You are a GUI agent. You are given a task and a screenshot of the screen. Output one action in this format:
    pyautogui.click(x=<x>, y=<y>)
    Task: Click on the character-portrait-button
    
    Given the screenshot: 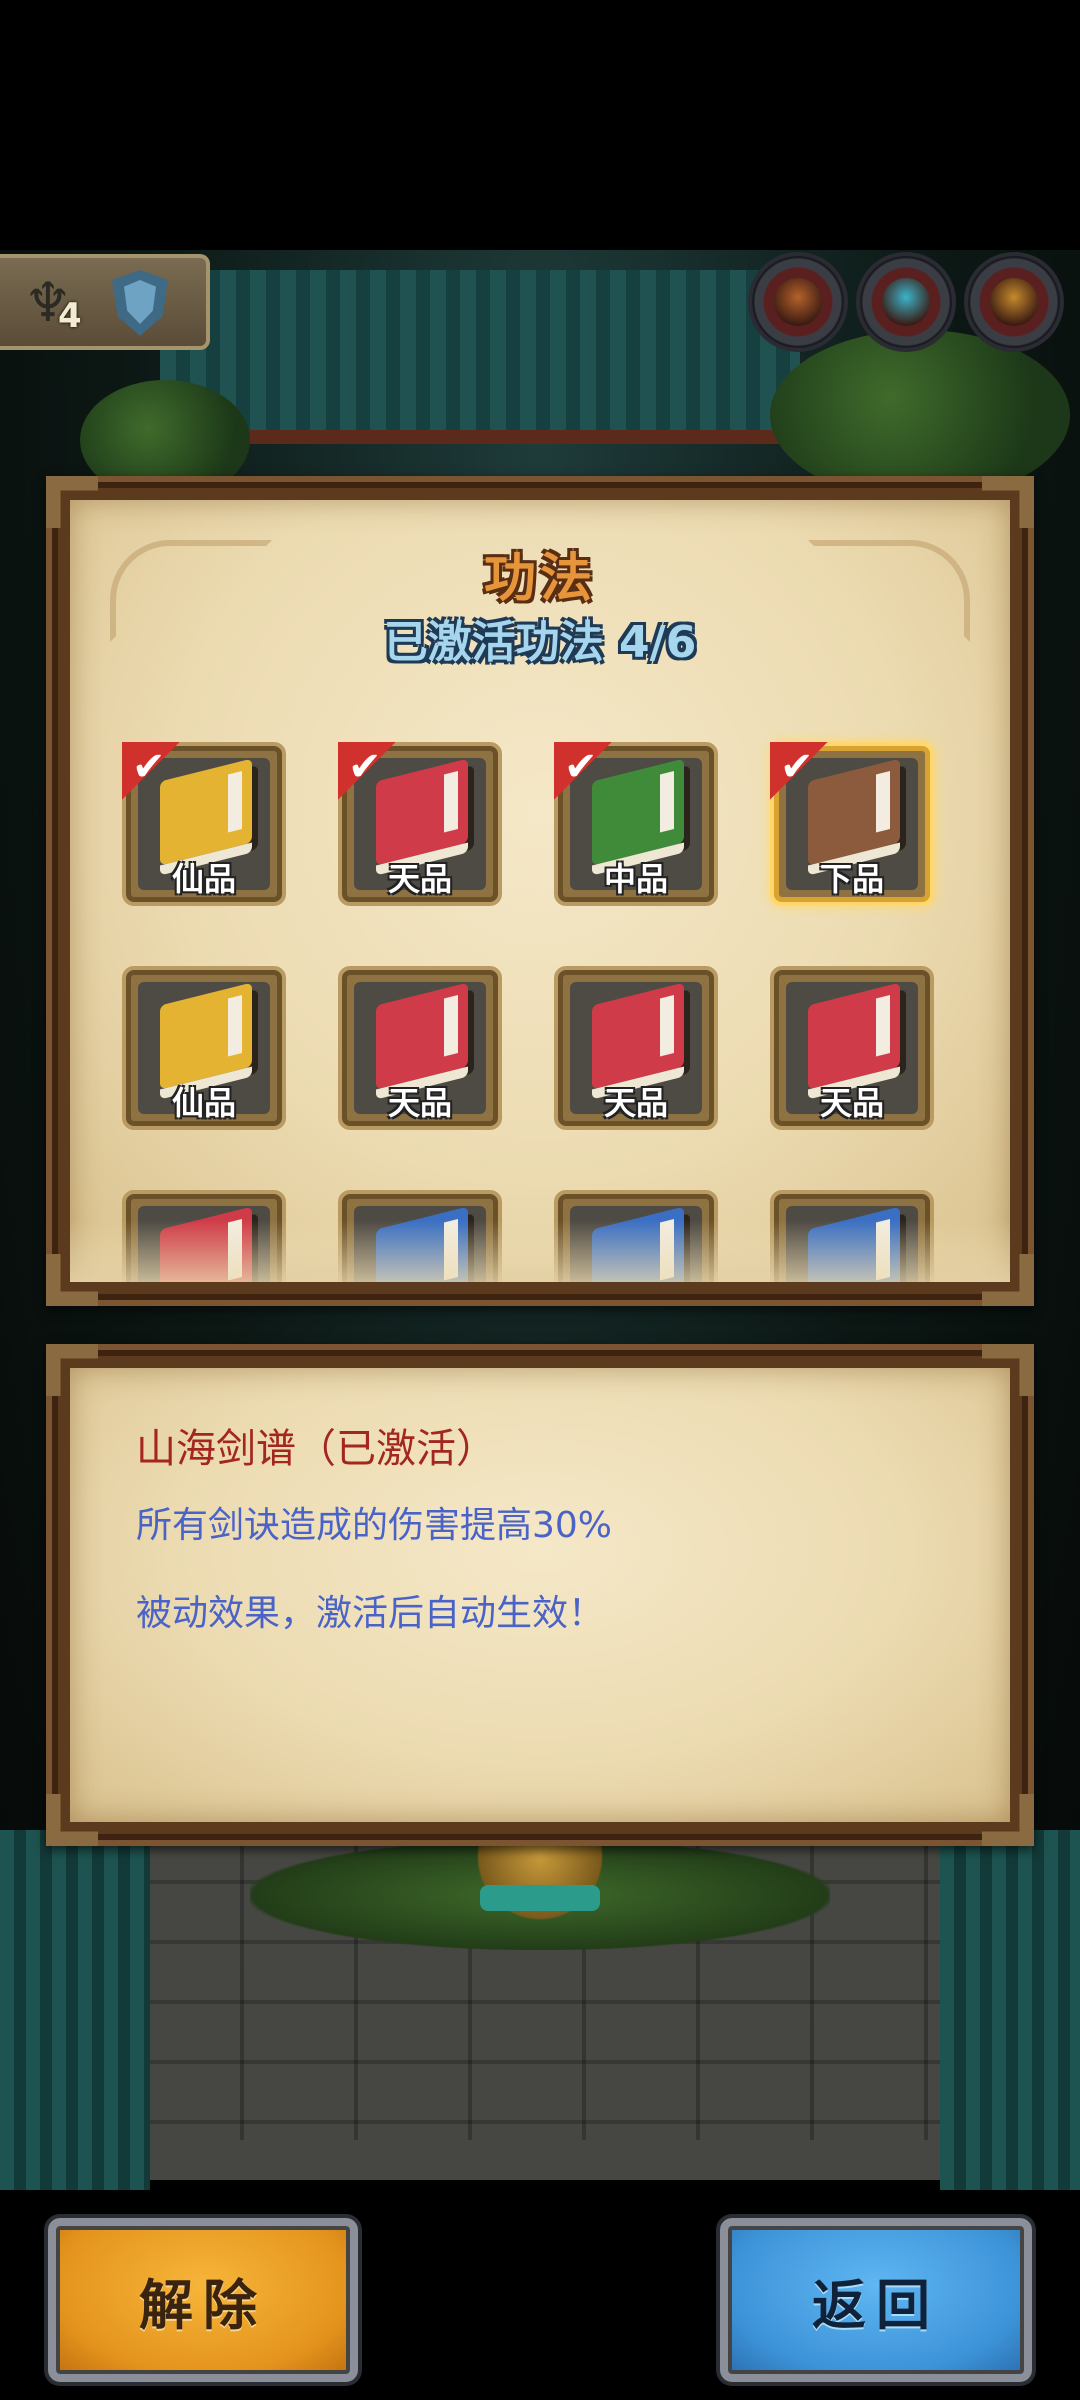 What is the action you would take?
    pyautogui.click(x=798, y=302)
    